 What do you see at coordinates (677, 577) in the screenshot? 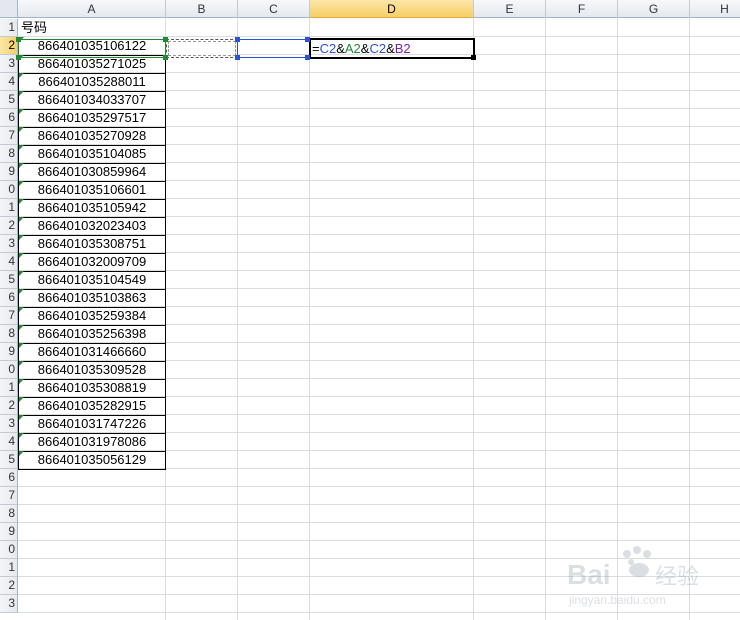
I see `watermark-suffix: 经验` at bounding box center [677, 577].